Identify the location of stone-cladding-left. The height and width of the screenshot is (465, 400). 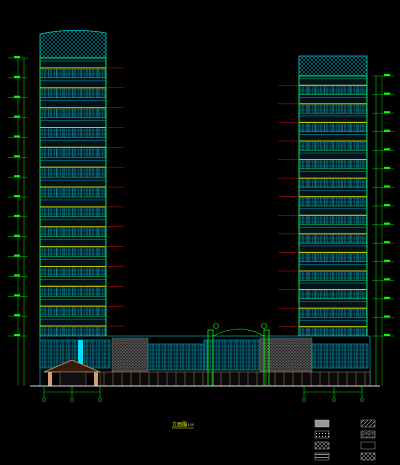
(130, 355).